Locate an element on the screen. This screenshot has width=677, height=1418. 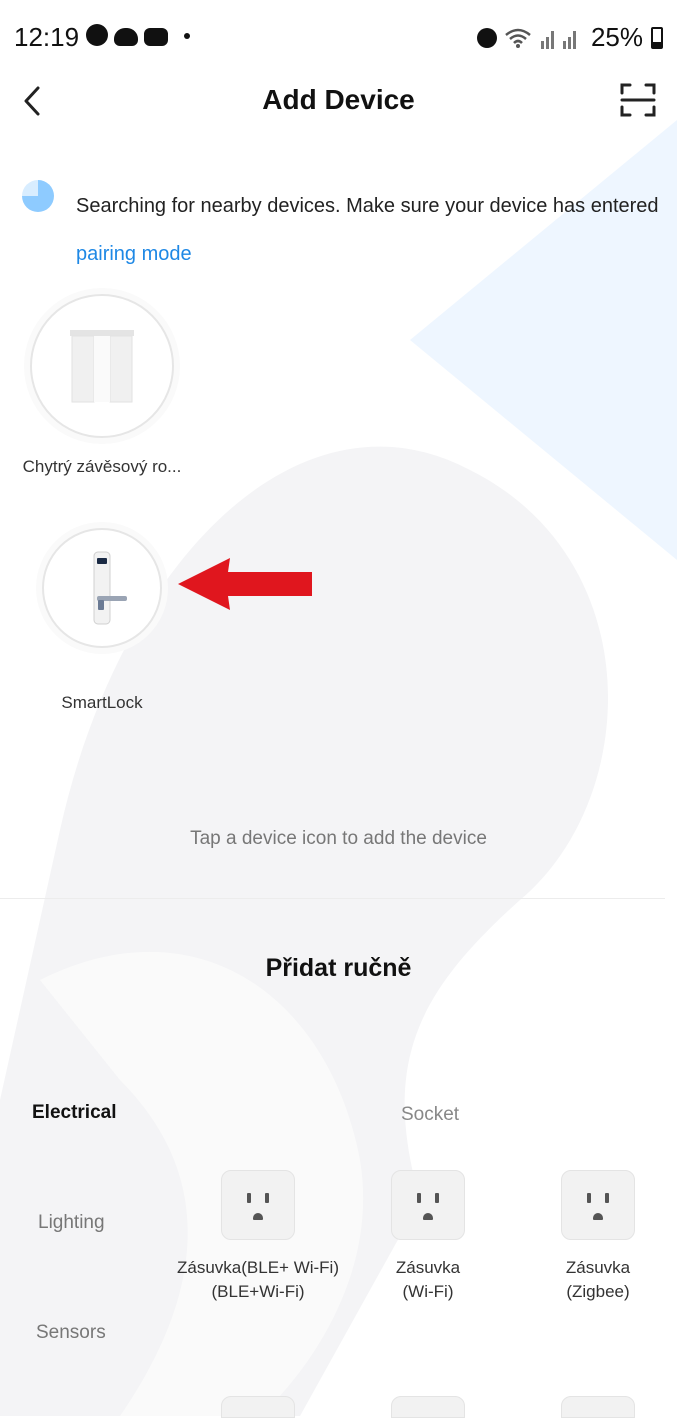
tile-label: Zásuvka(BLE+ Wi-Fi) (BLE+Wi-Fi) is located at coordinates (258, 1279).